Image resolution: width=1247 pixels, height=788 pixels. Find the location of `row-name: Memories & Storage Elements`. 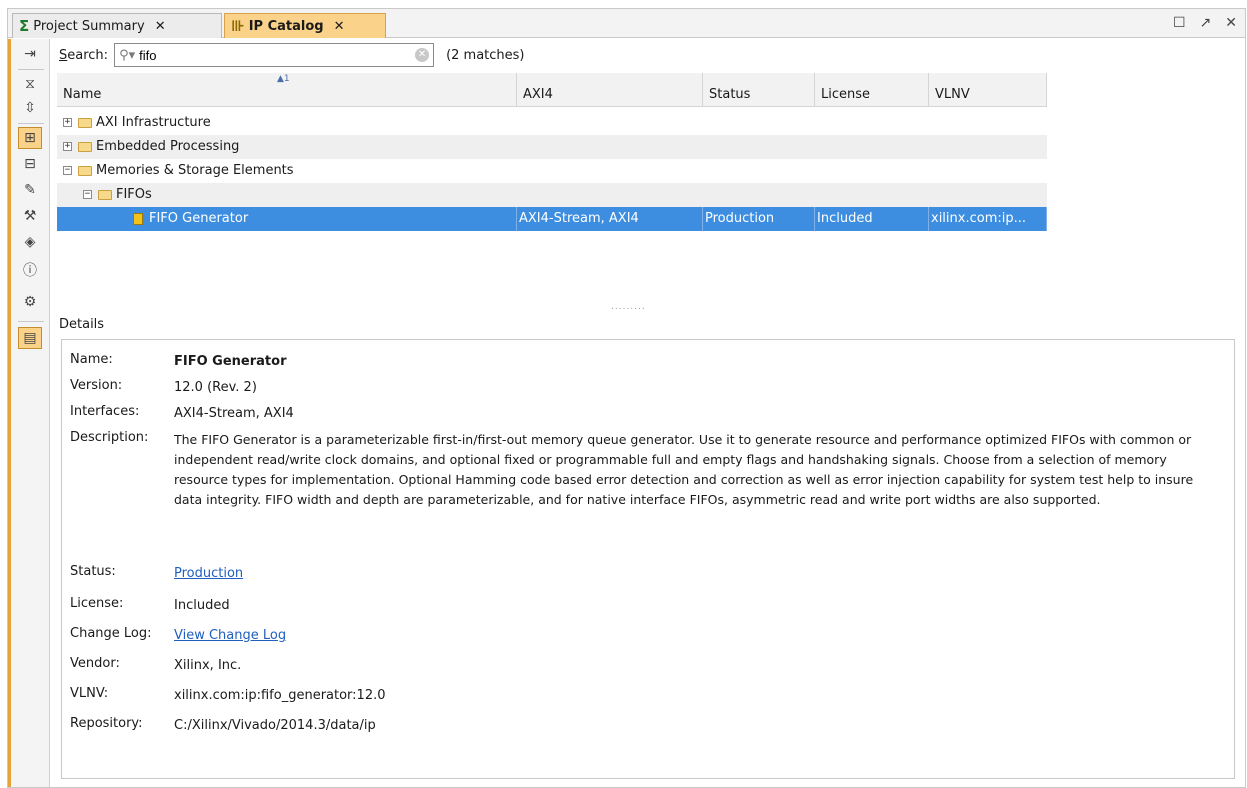

row-name: Memories & Storage Elements is located at coordinates (195, 170).